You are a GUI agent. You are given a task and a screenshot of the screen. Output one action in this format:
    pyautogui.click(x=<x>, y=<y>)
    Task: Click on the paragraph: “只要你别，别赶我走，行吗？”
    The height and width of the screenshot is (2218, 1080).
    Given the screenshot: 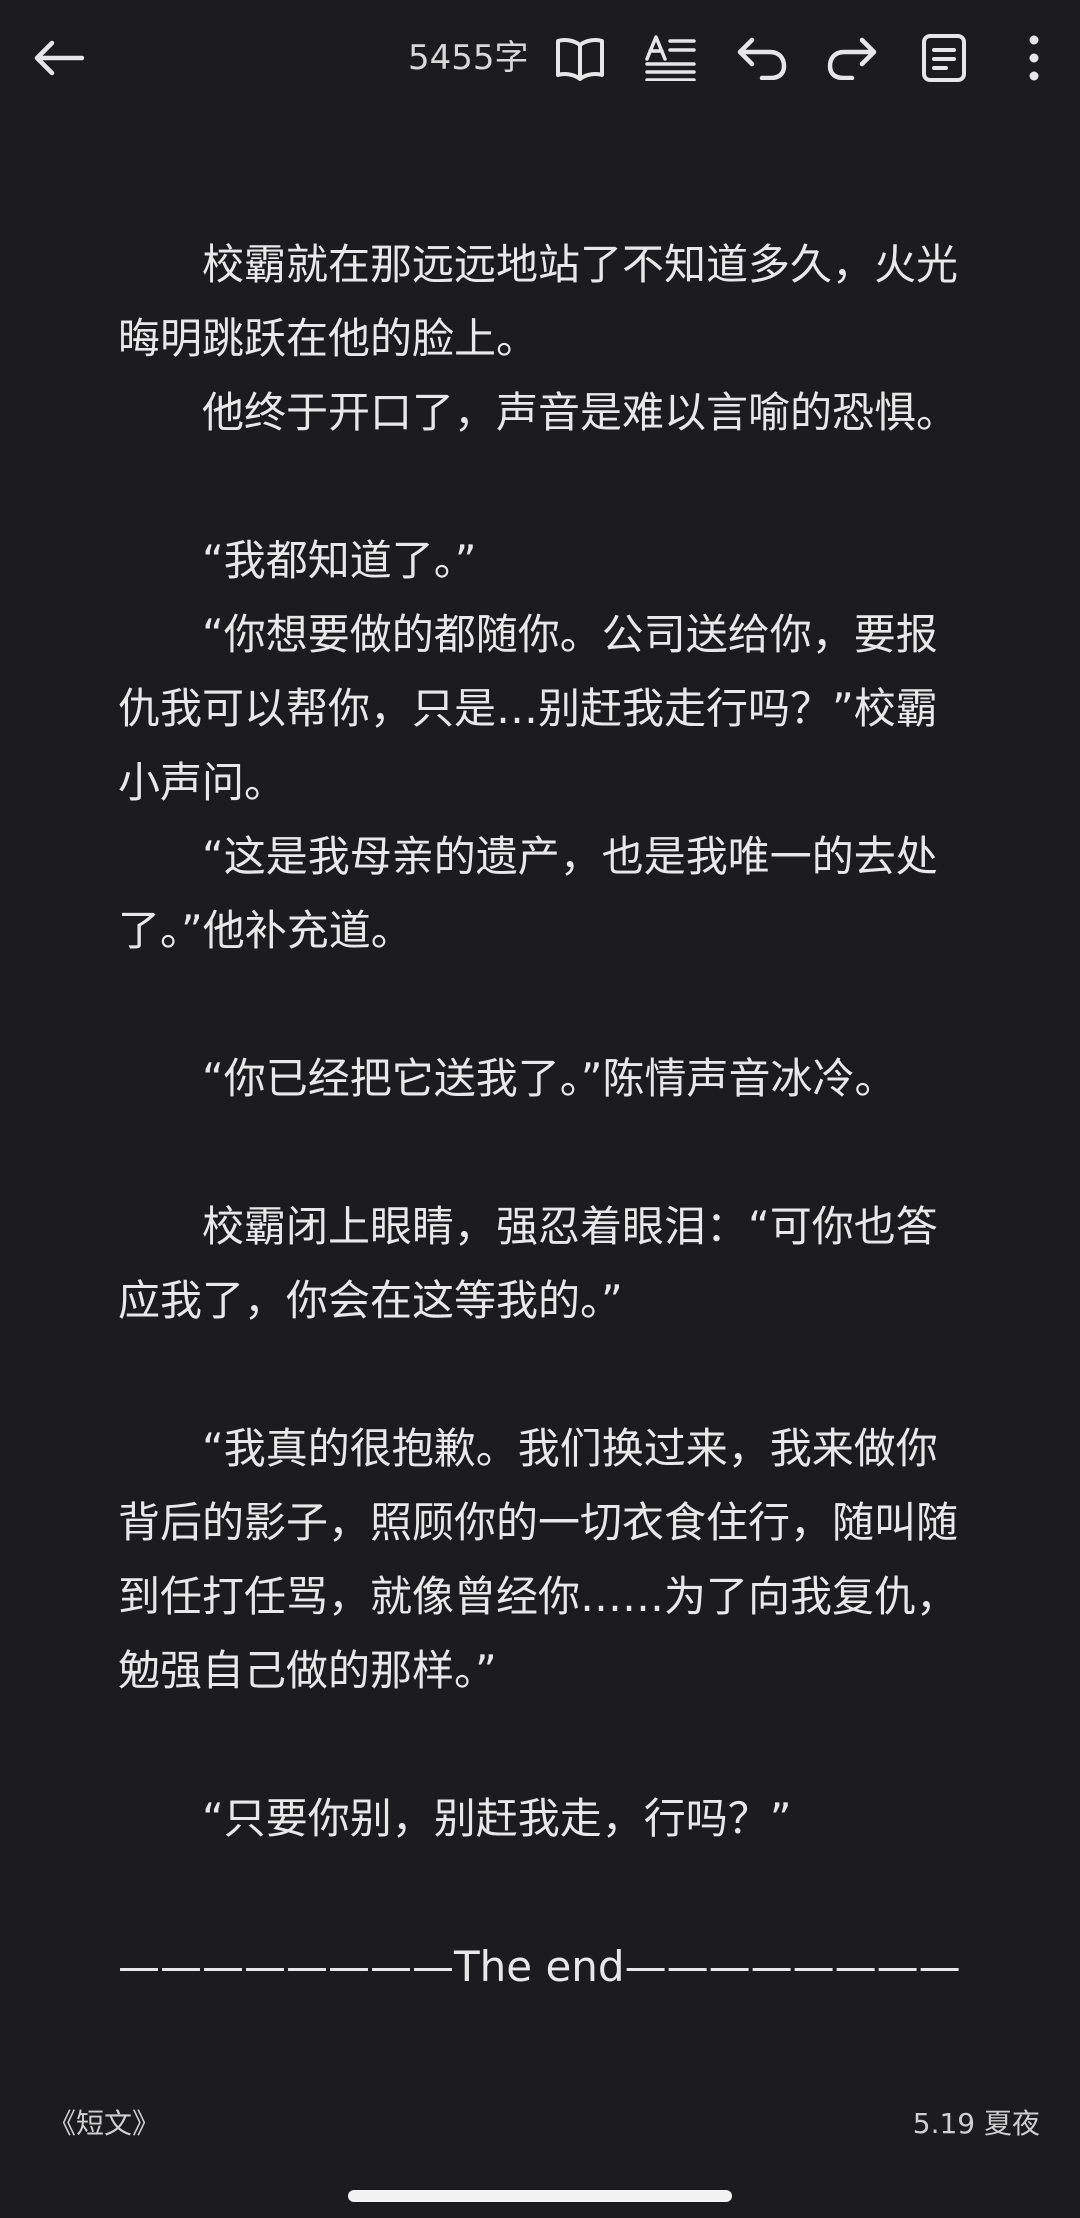 What is the action you would take?
    pyautogui.click(x=497, y=1818)
    